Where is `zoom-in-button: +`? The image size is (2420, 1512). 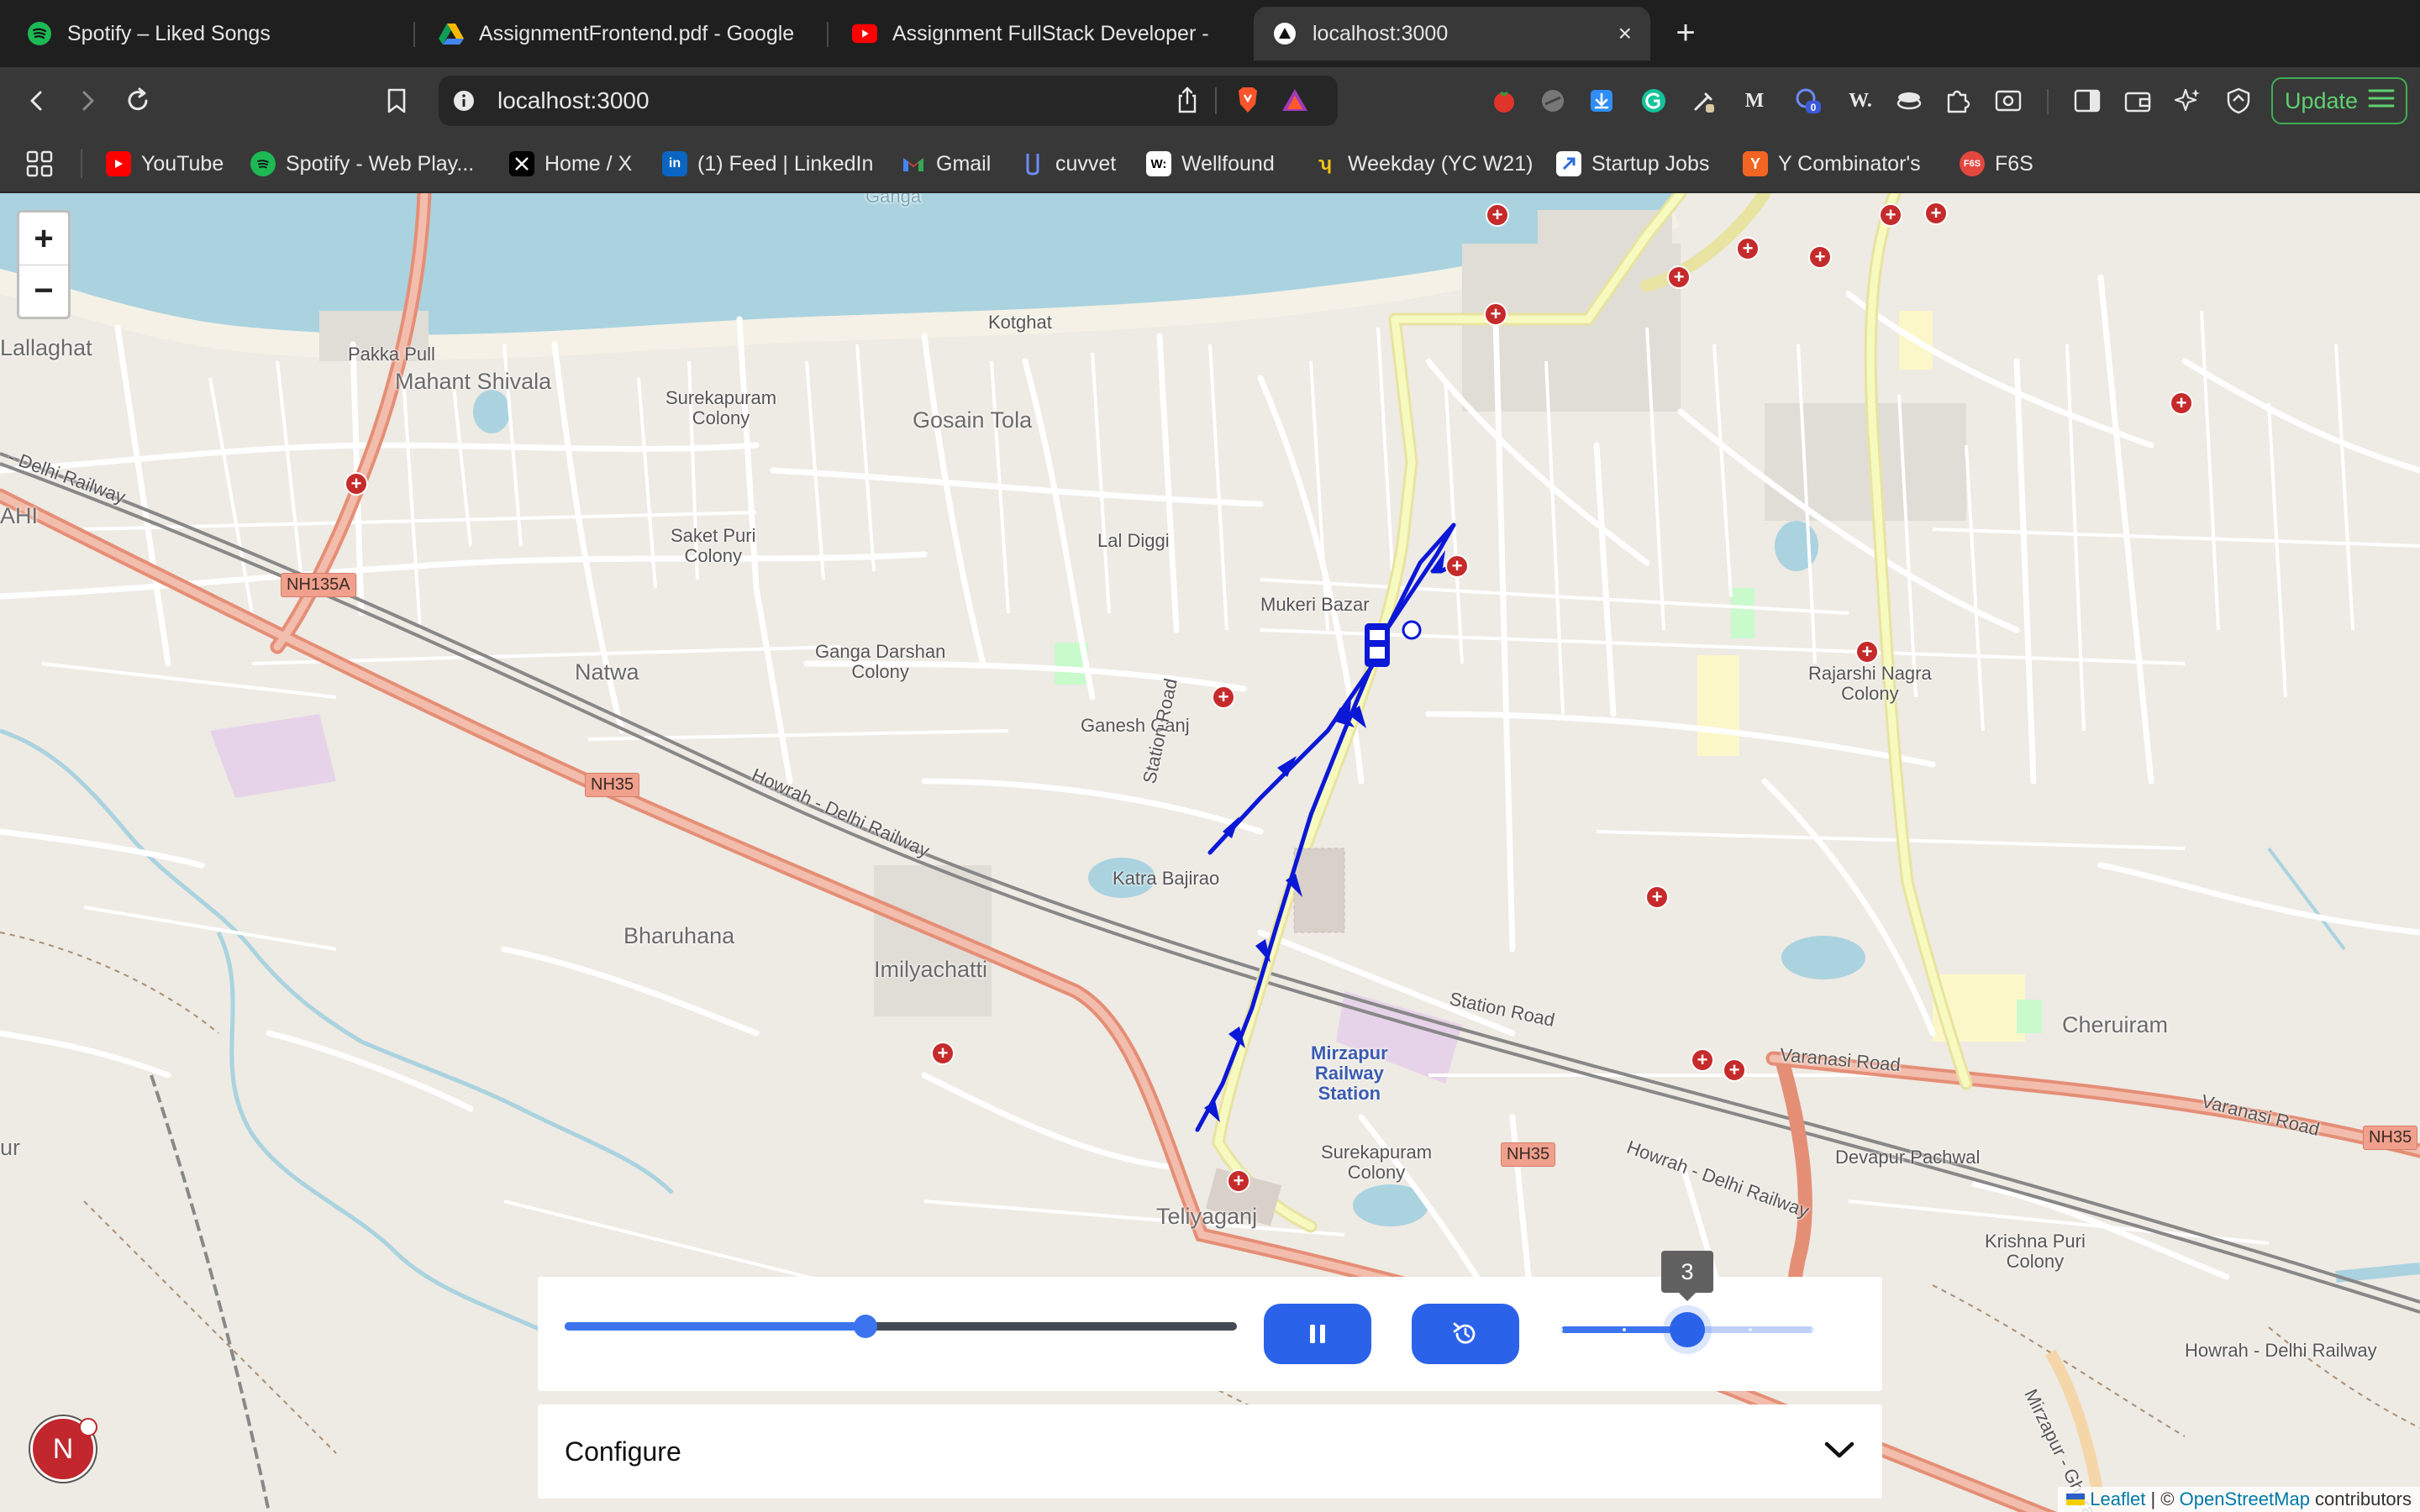
zoom-in-button: + is located at coordinates (43, 239).